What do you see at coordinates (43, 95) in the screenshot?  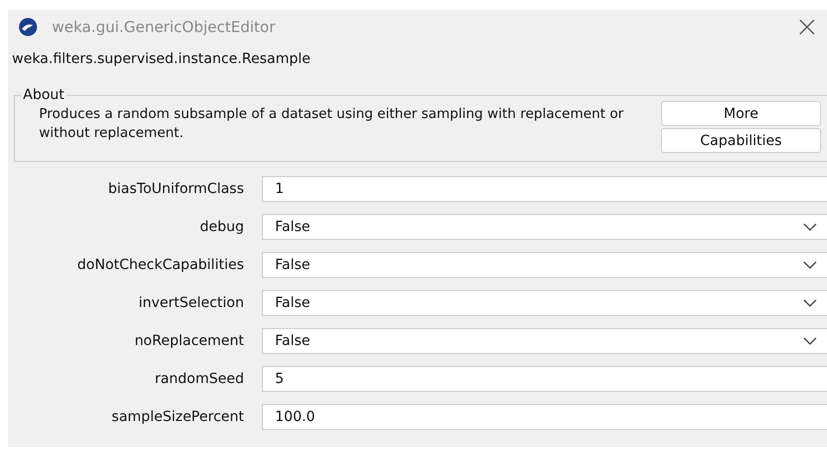 I see `about-legend: About` at bounding box center [43, 95].